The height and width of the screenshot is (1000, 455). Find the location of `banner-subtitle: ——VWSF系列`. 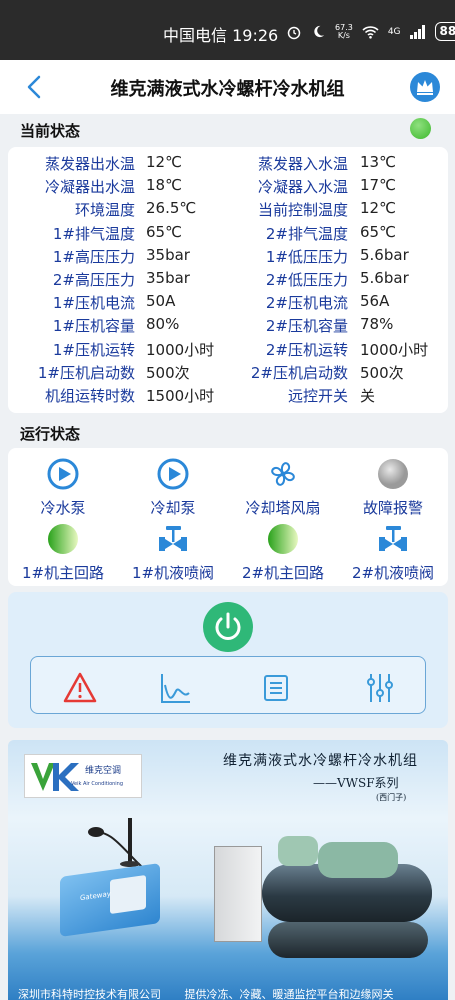

banner-subtitle: ——VWSF系列 is located at coordinates (356, 783).